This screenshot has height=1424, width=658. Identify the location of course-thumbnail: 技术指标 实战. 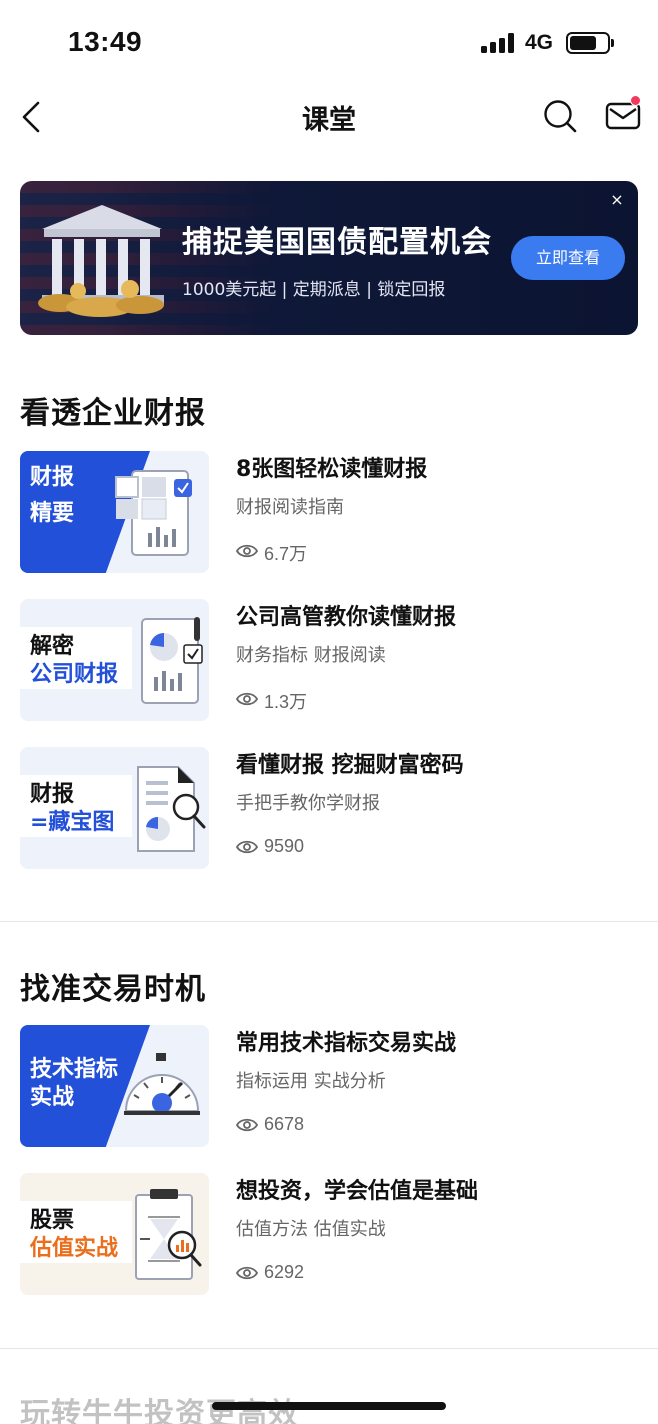
(114, 1086).